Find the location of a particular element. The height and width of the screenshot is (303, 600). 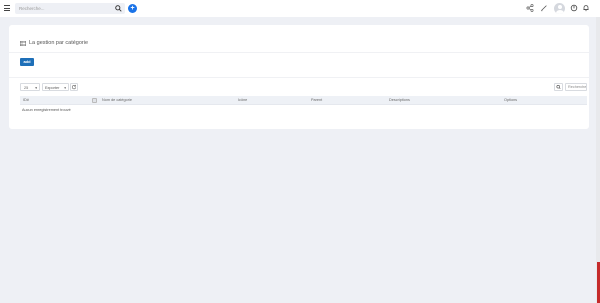

page-length-select: 25 ▾ is located at coordinates (30, 87).